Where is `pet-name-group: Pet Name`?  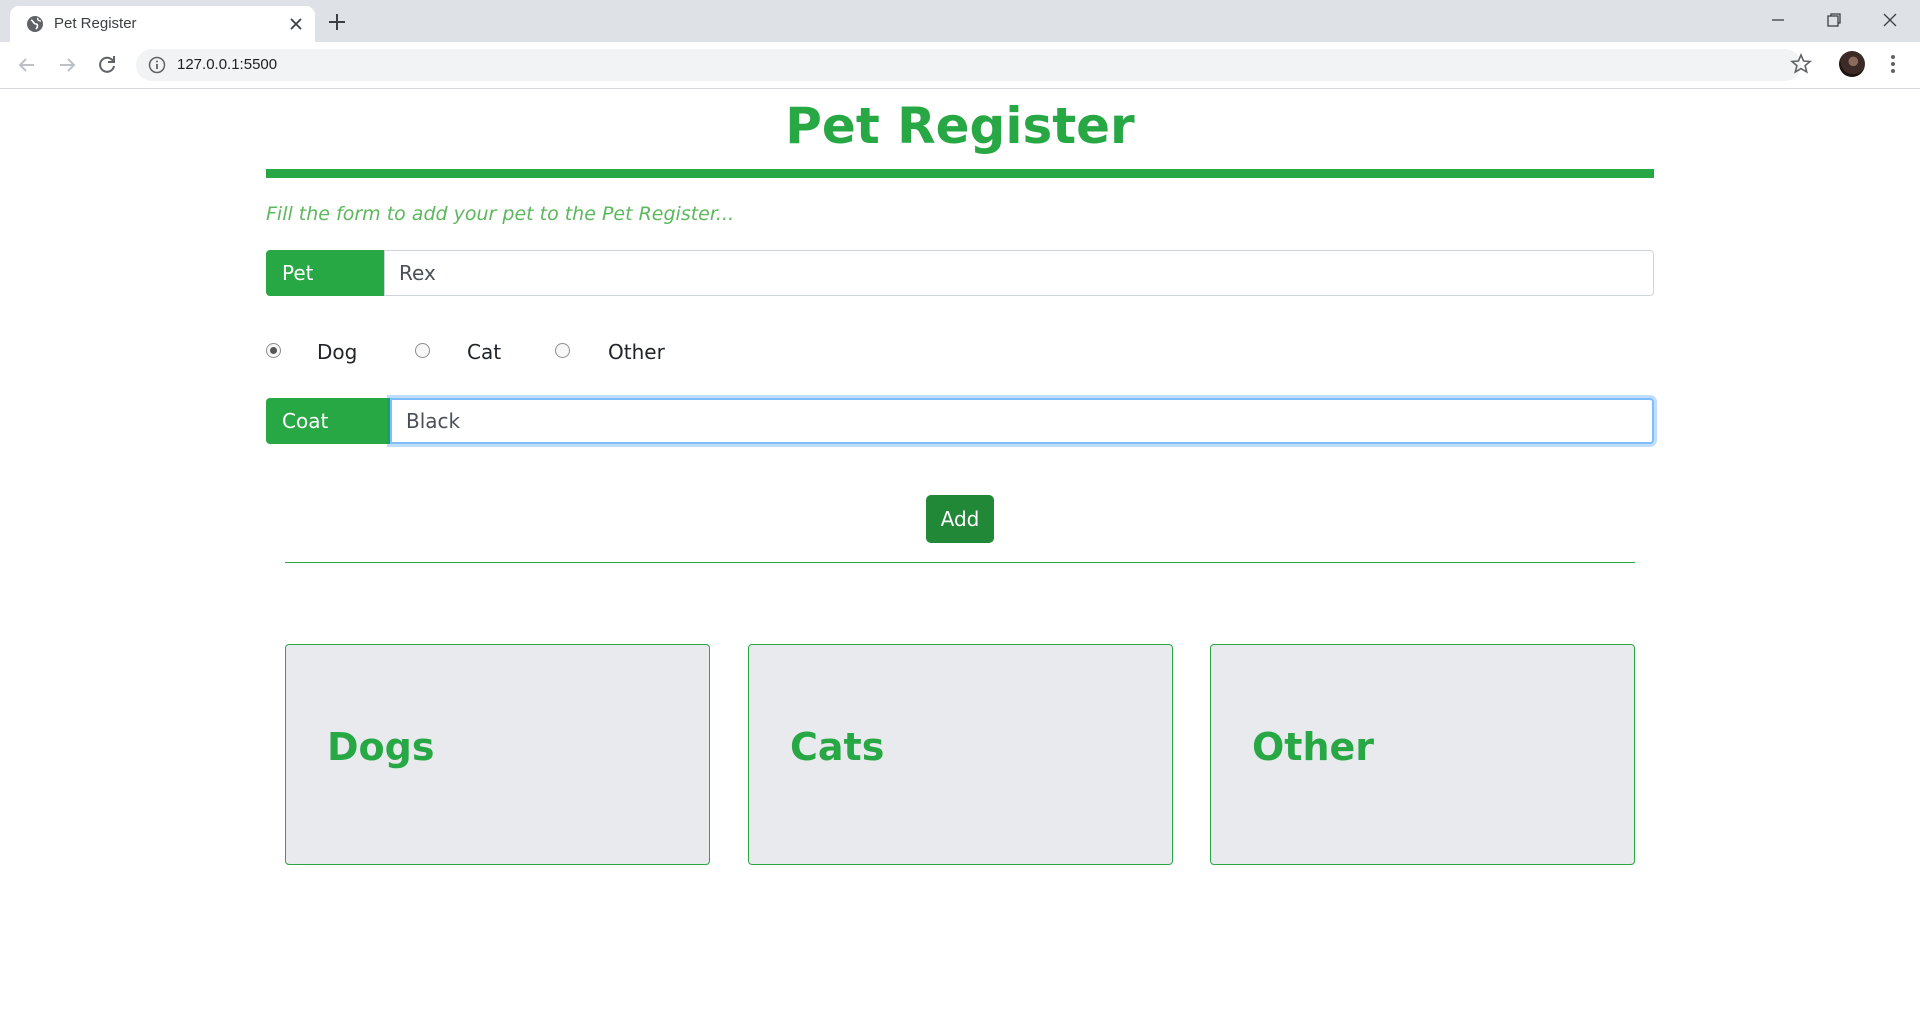 pet-name-group: Pet Name is located at coordinates (960, 290).